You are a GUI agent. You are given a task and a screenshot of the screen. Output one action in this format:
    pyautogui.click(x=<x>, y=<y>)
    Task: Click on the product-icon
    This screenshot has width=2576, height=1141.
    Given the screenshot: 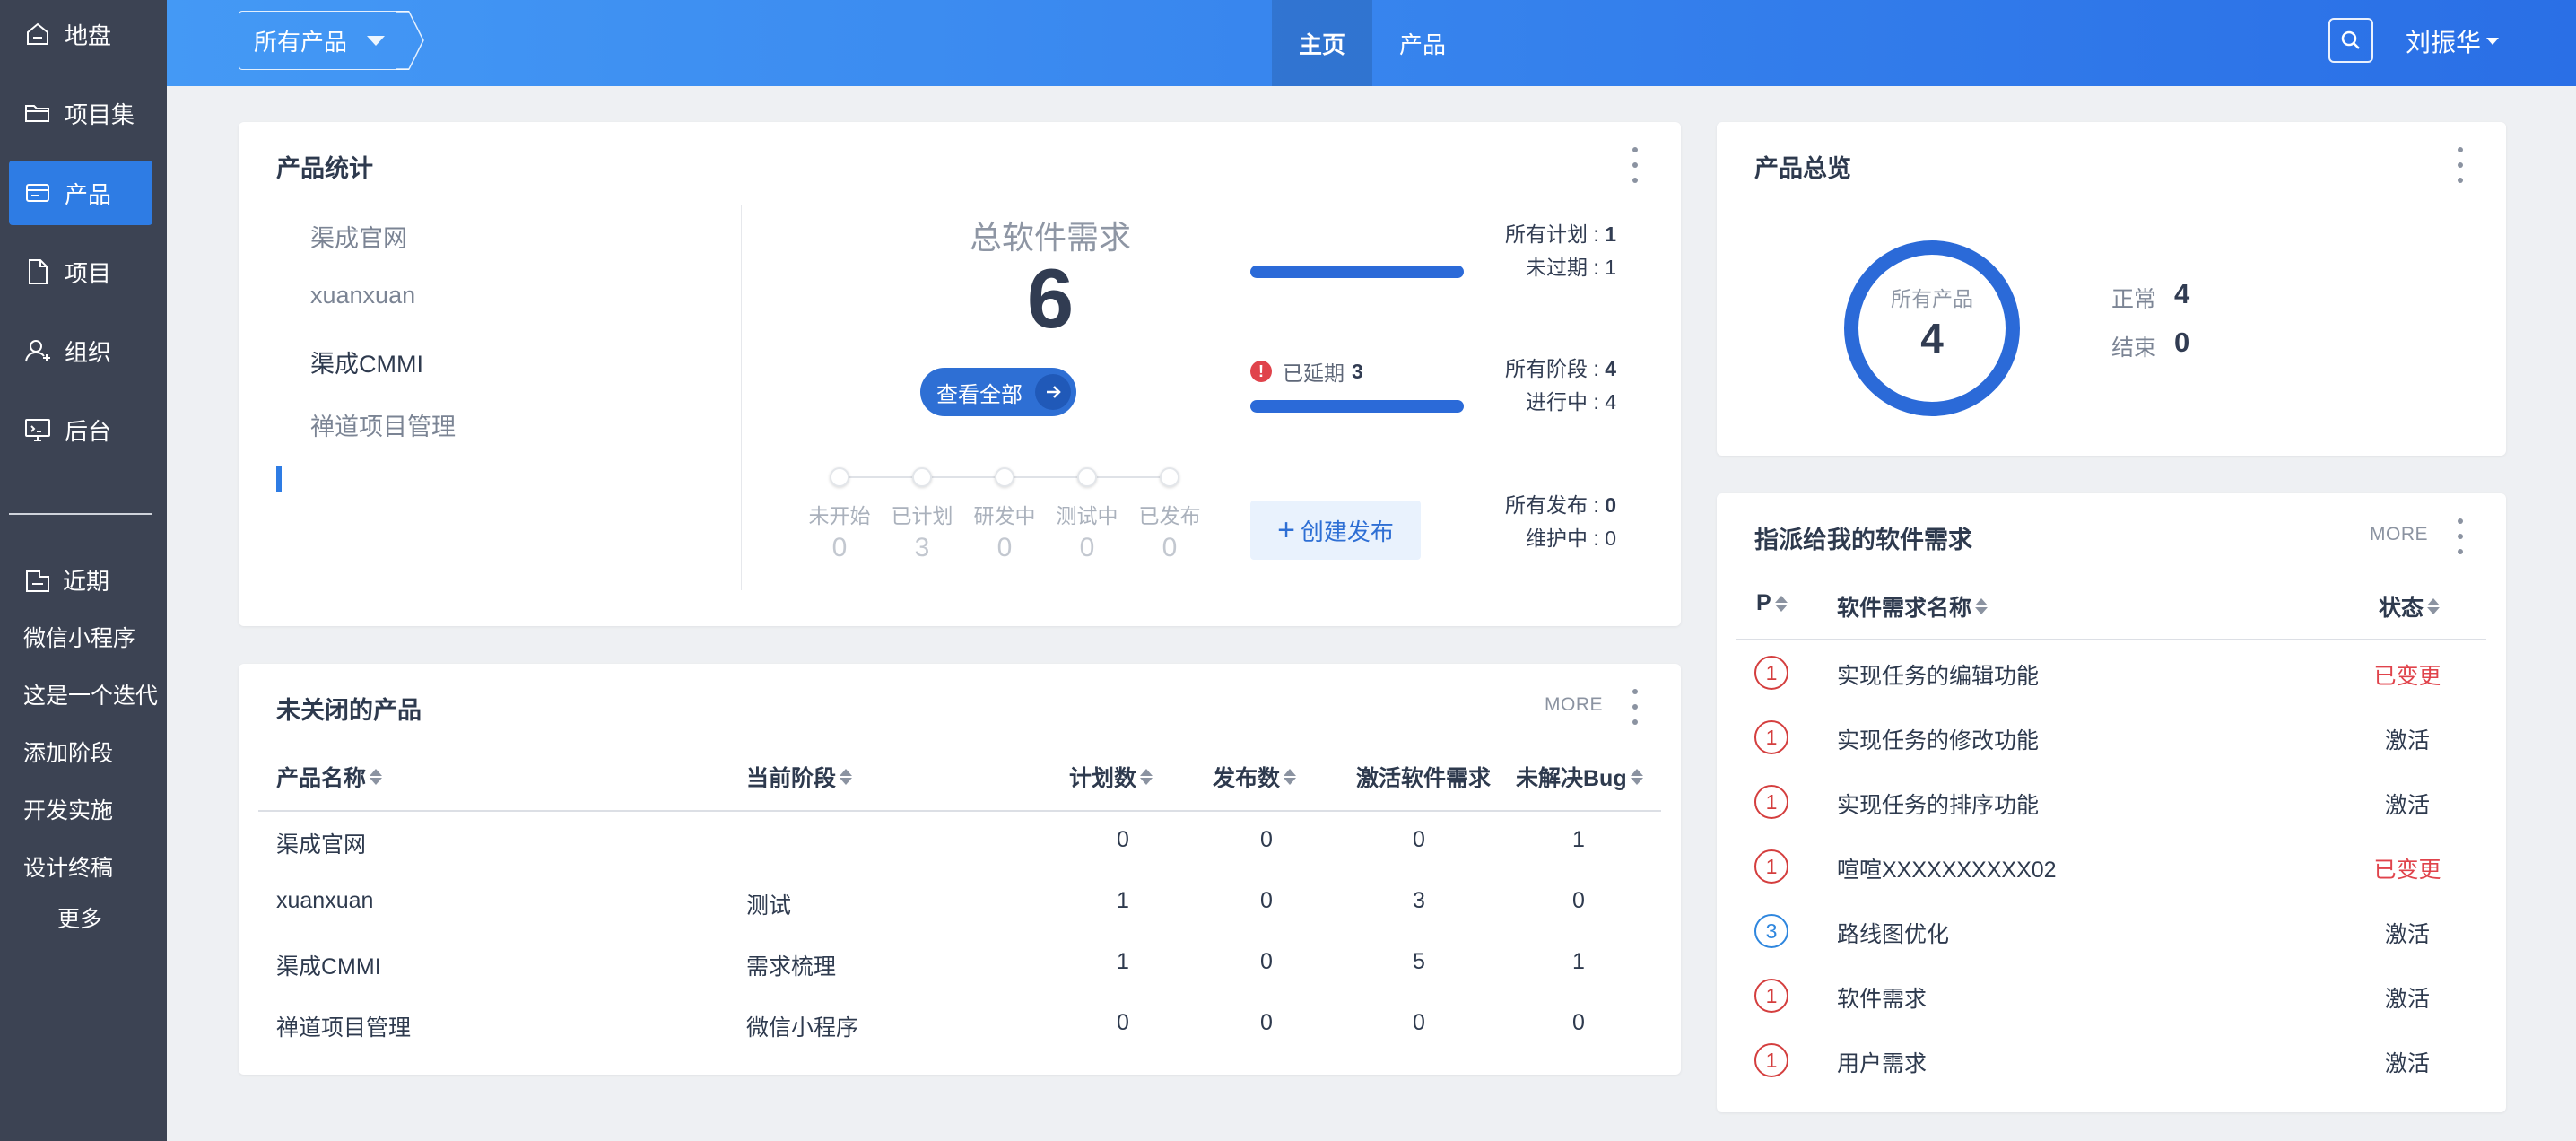 What is the action you would take?
    pyautogui.click(x=37, y=193)
    